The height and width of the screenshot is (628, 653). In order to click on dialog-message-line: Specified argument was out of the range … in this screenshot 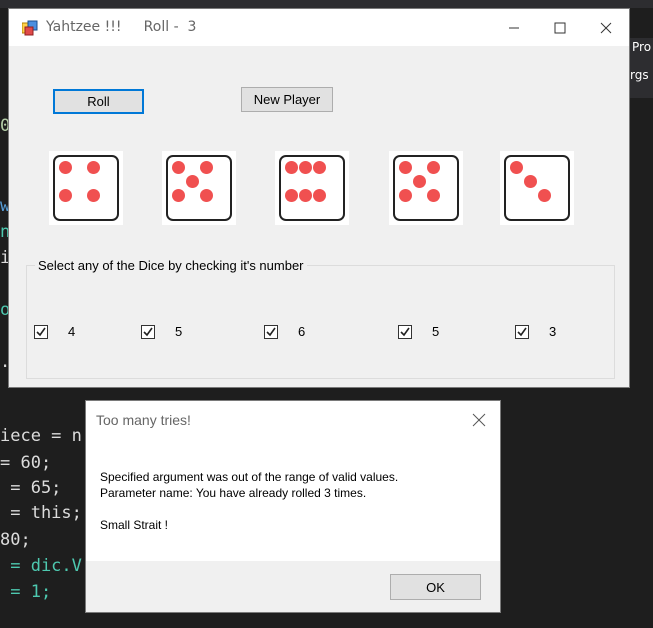, I will do `click(249, 477)`.